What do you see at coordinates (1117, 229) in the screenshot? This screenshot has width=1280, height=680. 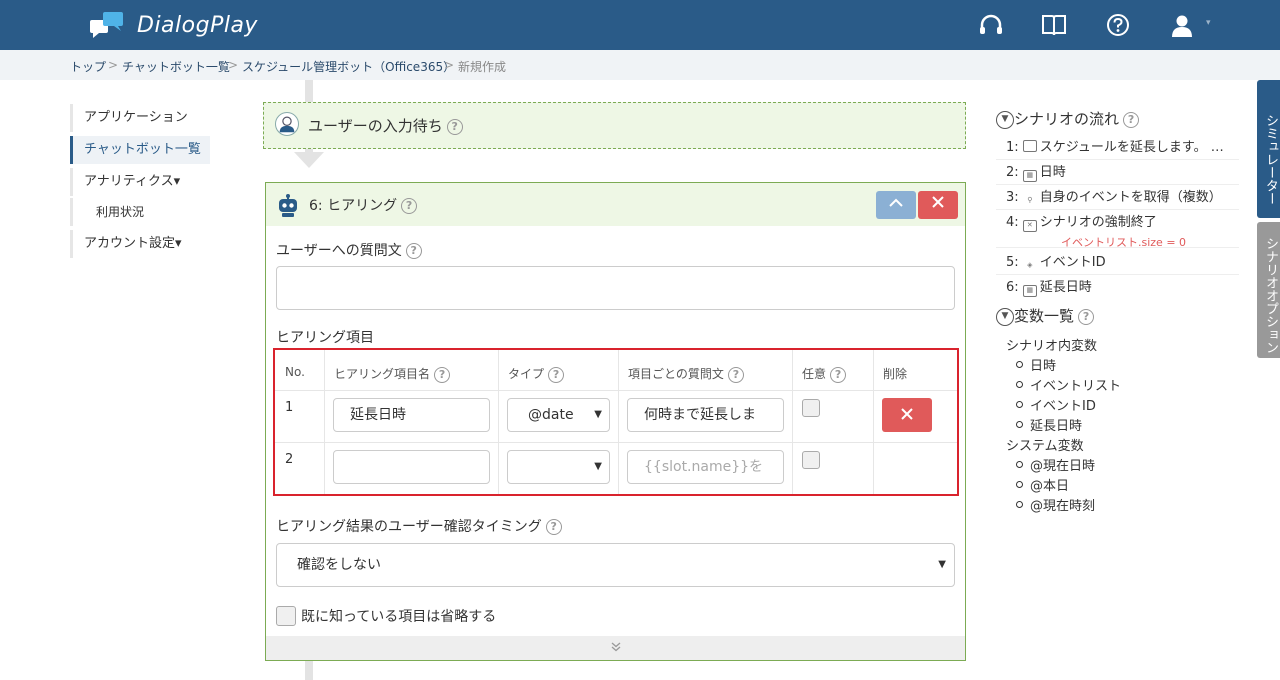 I see `flow-item: 4: ✕ シナリオの強制終了 イベントリスト.size = 0` at bounding box center [1117, 229].